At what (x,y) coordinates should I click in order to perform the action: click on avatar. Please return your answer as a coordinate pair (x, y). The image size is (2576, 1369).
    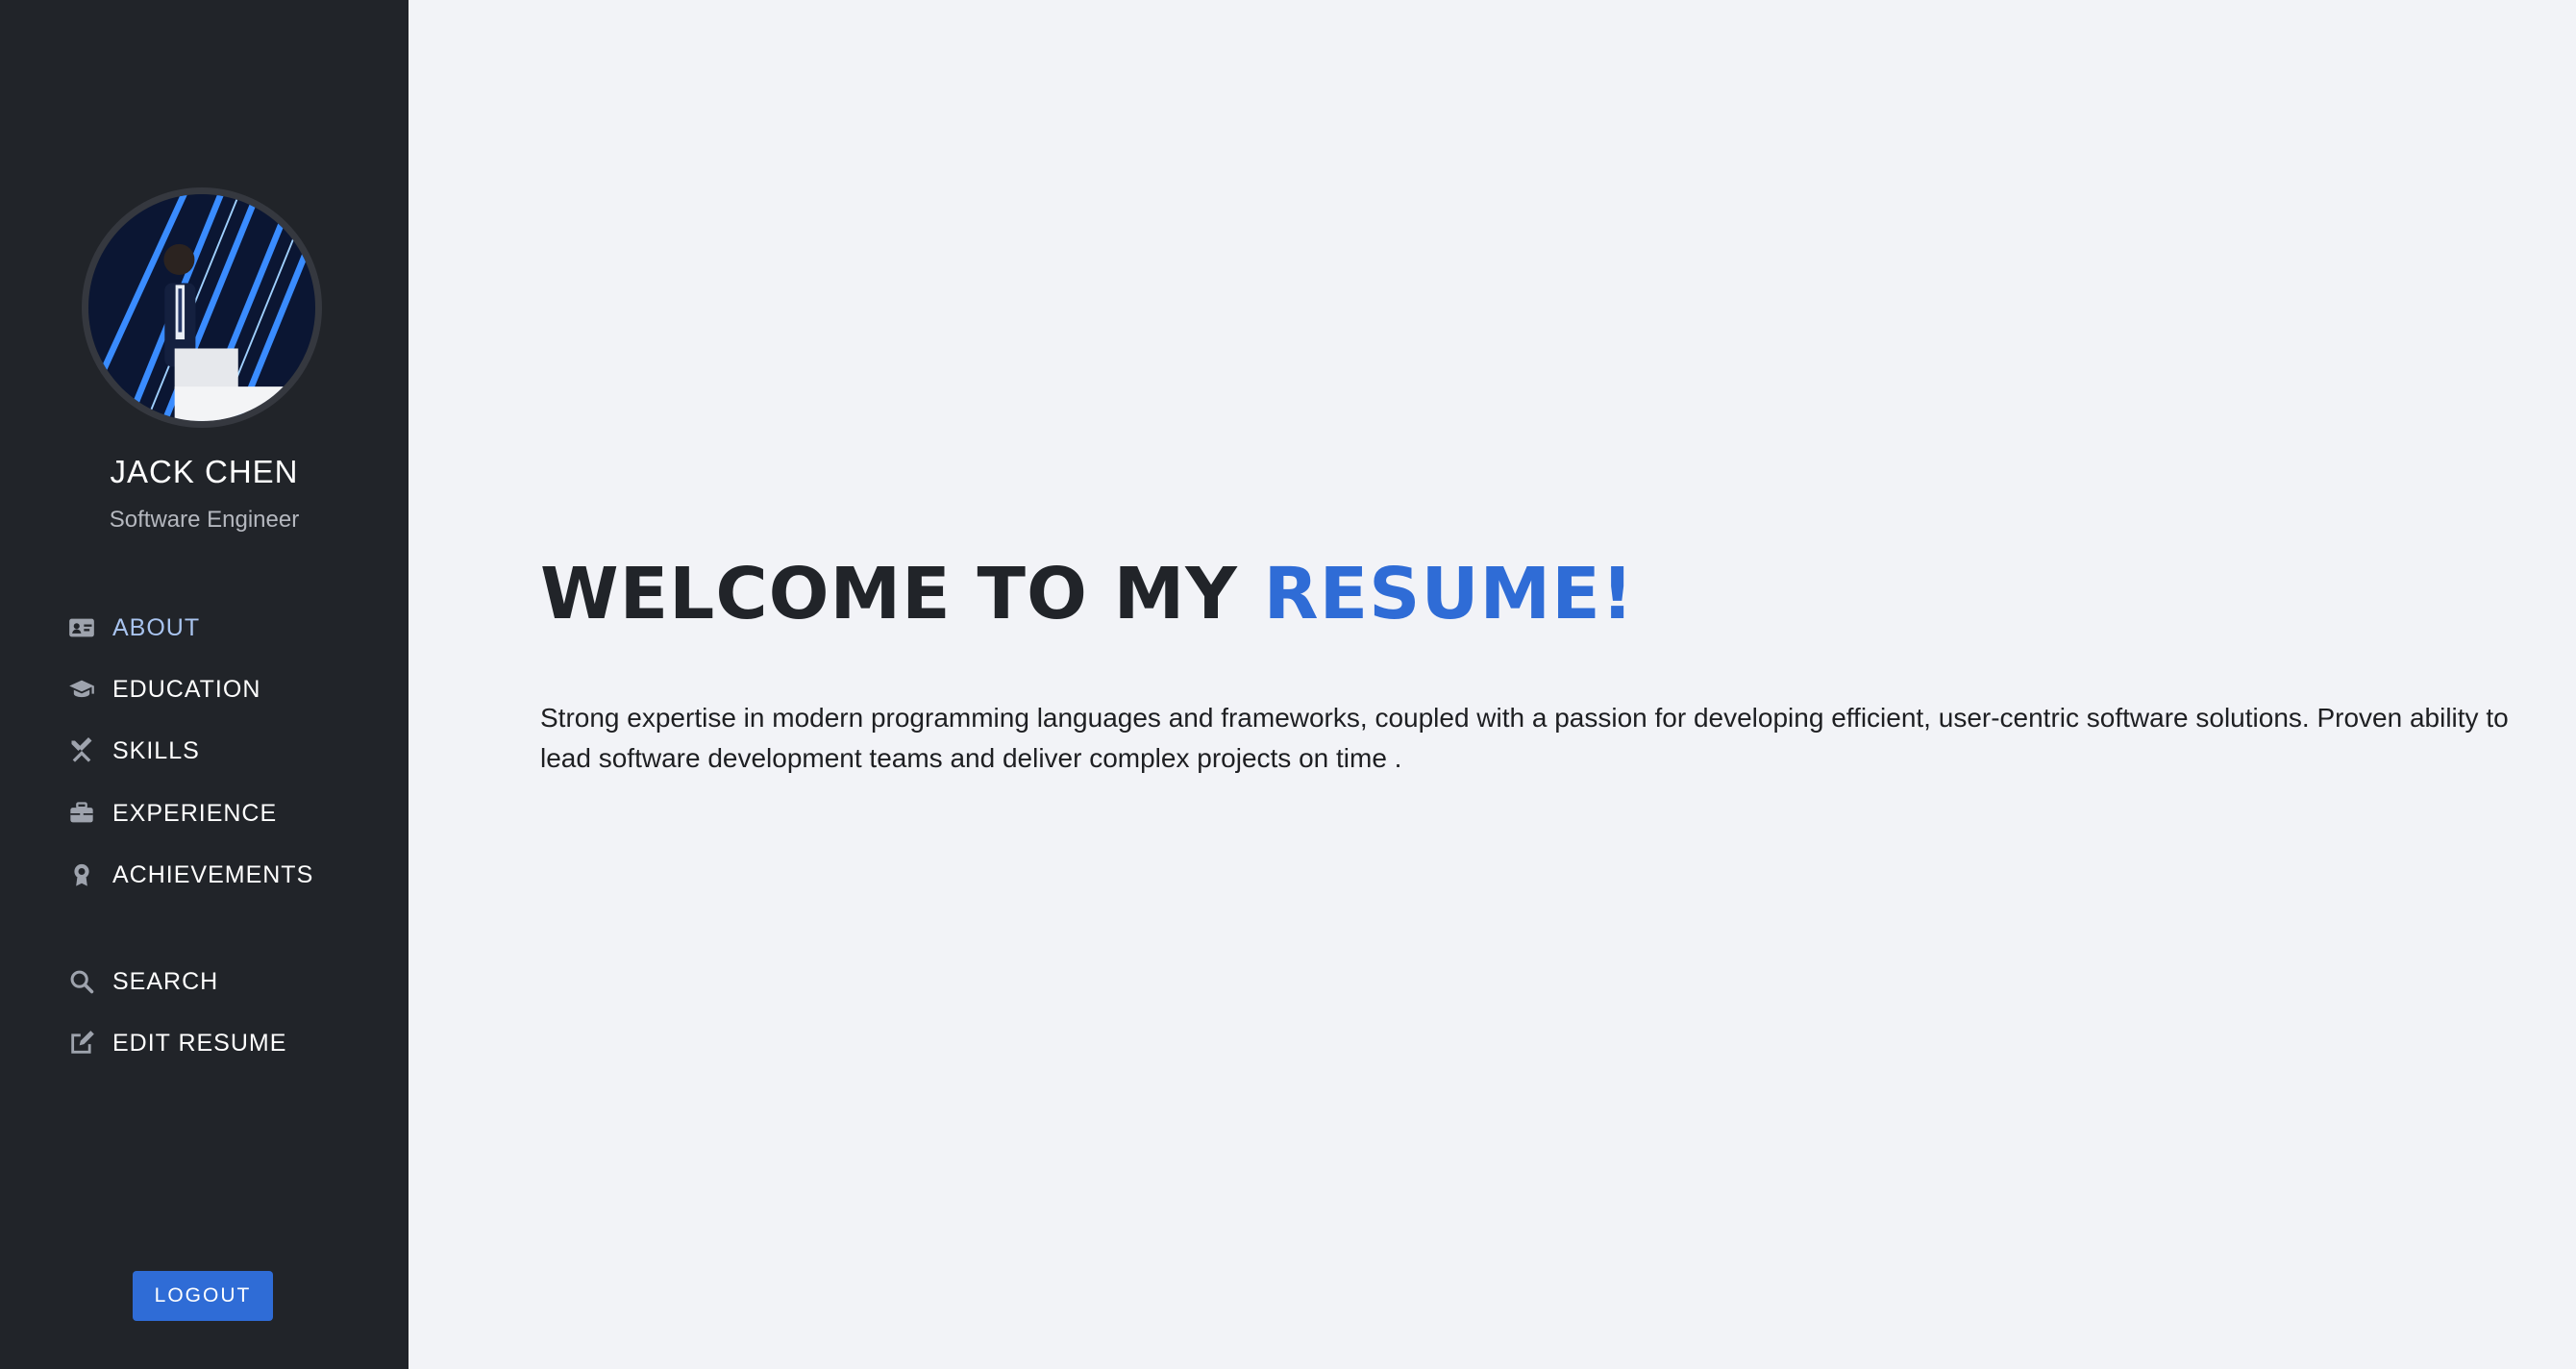
    Looking at the image, I should click on (202, 307).